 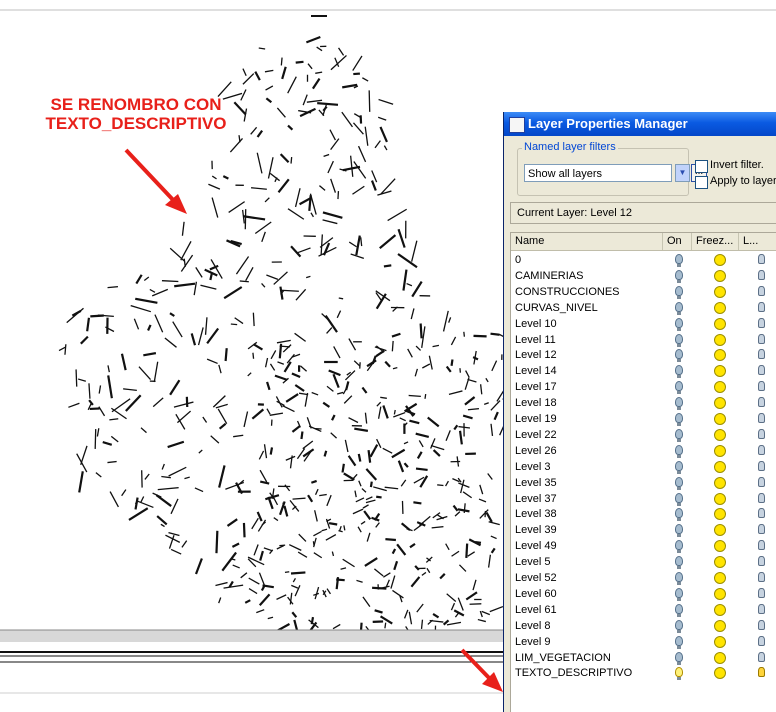 What do you see at coordinates (682, 173) in the screenshot?
I see `chevron-down-icon: ▼` at bounding box center [682, 173].